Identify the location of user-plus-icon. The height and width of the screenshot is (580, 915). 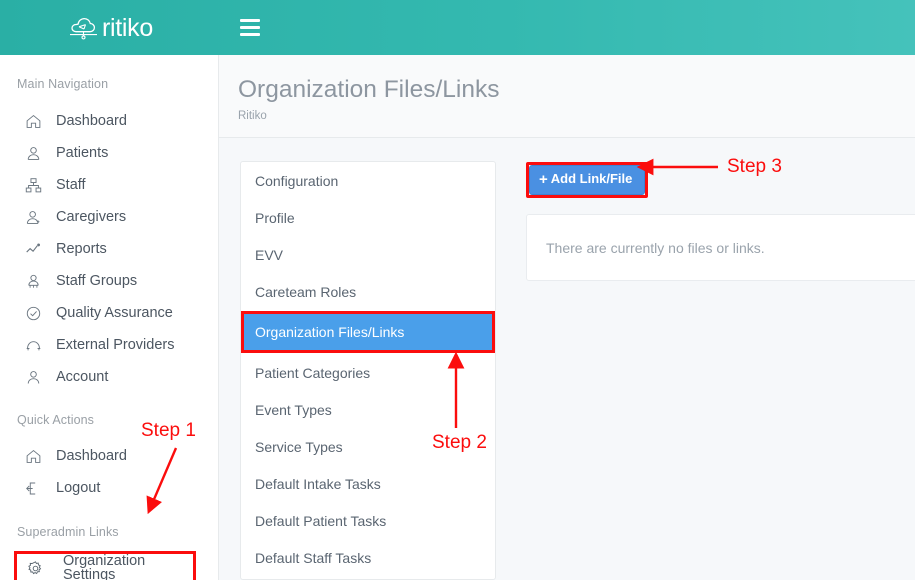
(33, 217).